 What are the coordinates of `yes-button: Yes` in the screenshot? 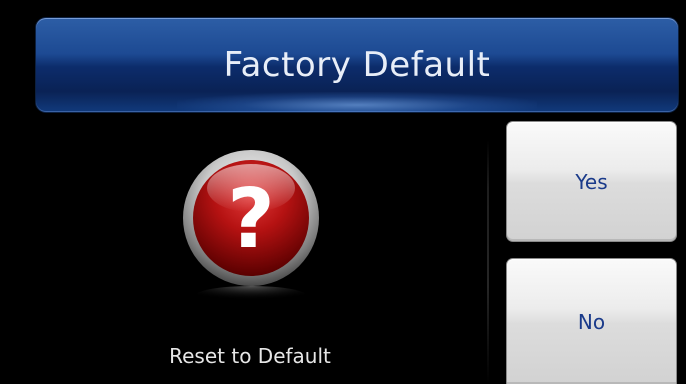 It's located at (591, 181).